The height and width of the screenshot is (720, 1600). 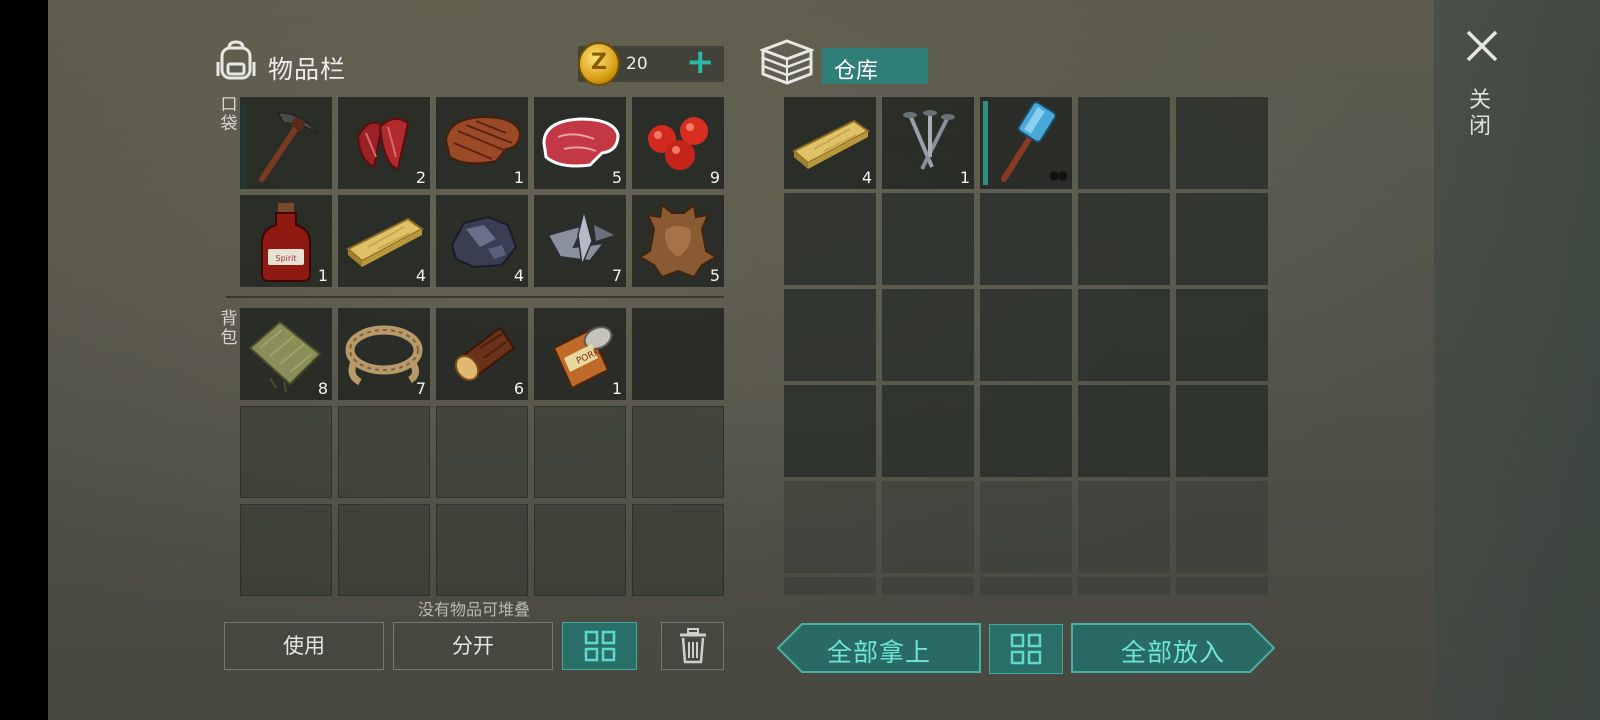 I want to click on storage-slot: 1, so click(x=928, y=143).